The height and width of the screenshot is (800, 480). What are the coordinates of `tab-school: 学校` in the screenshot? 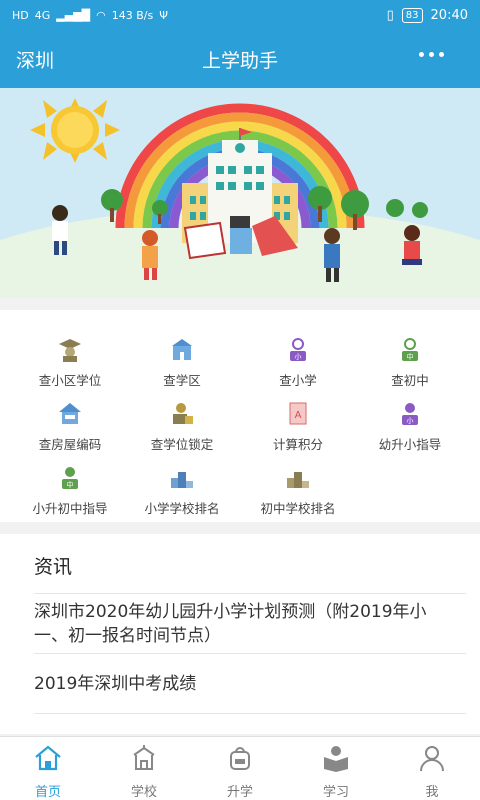 It's located at (144, 768).